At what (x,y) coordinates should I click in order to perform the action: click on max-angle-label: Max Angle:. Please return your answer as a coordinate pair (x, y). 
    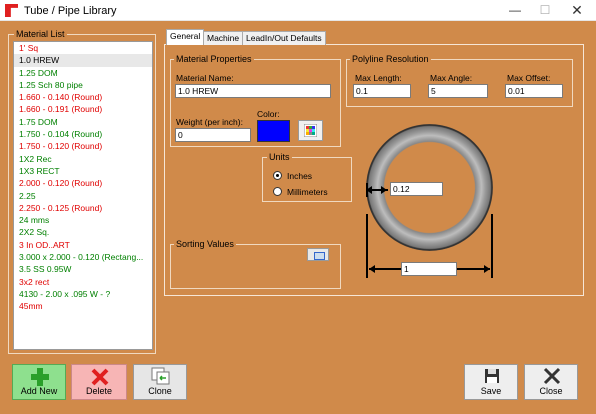
    Looking at the image, I should click on (451, 78).